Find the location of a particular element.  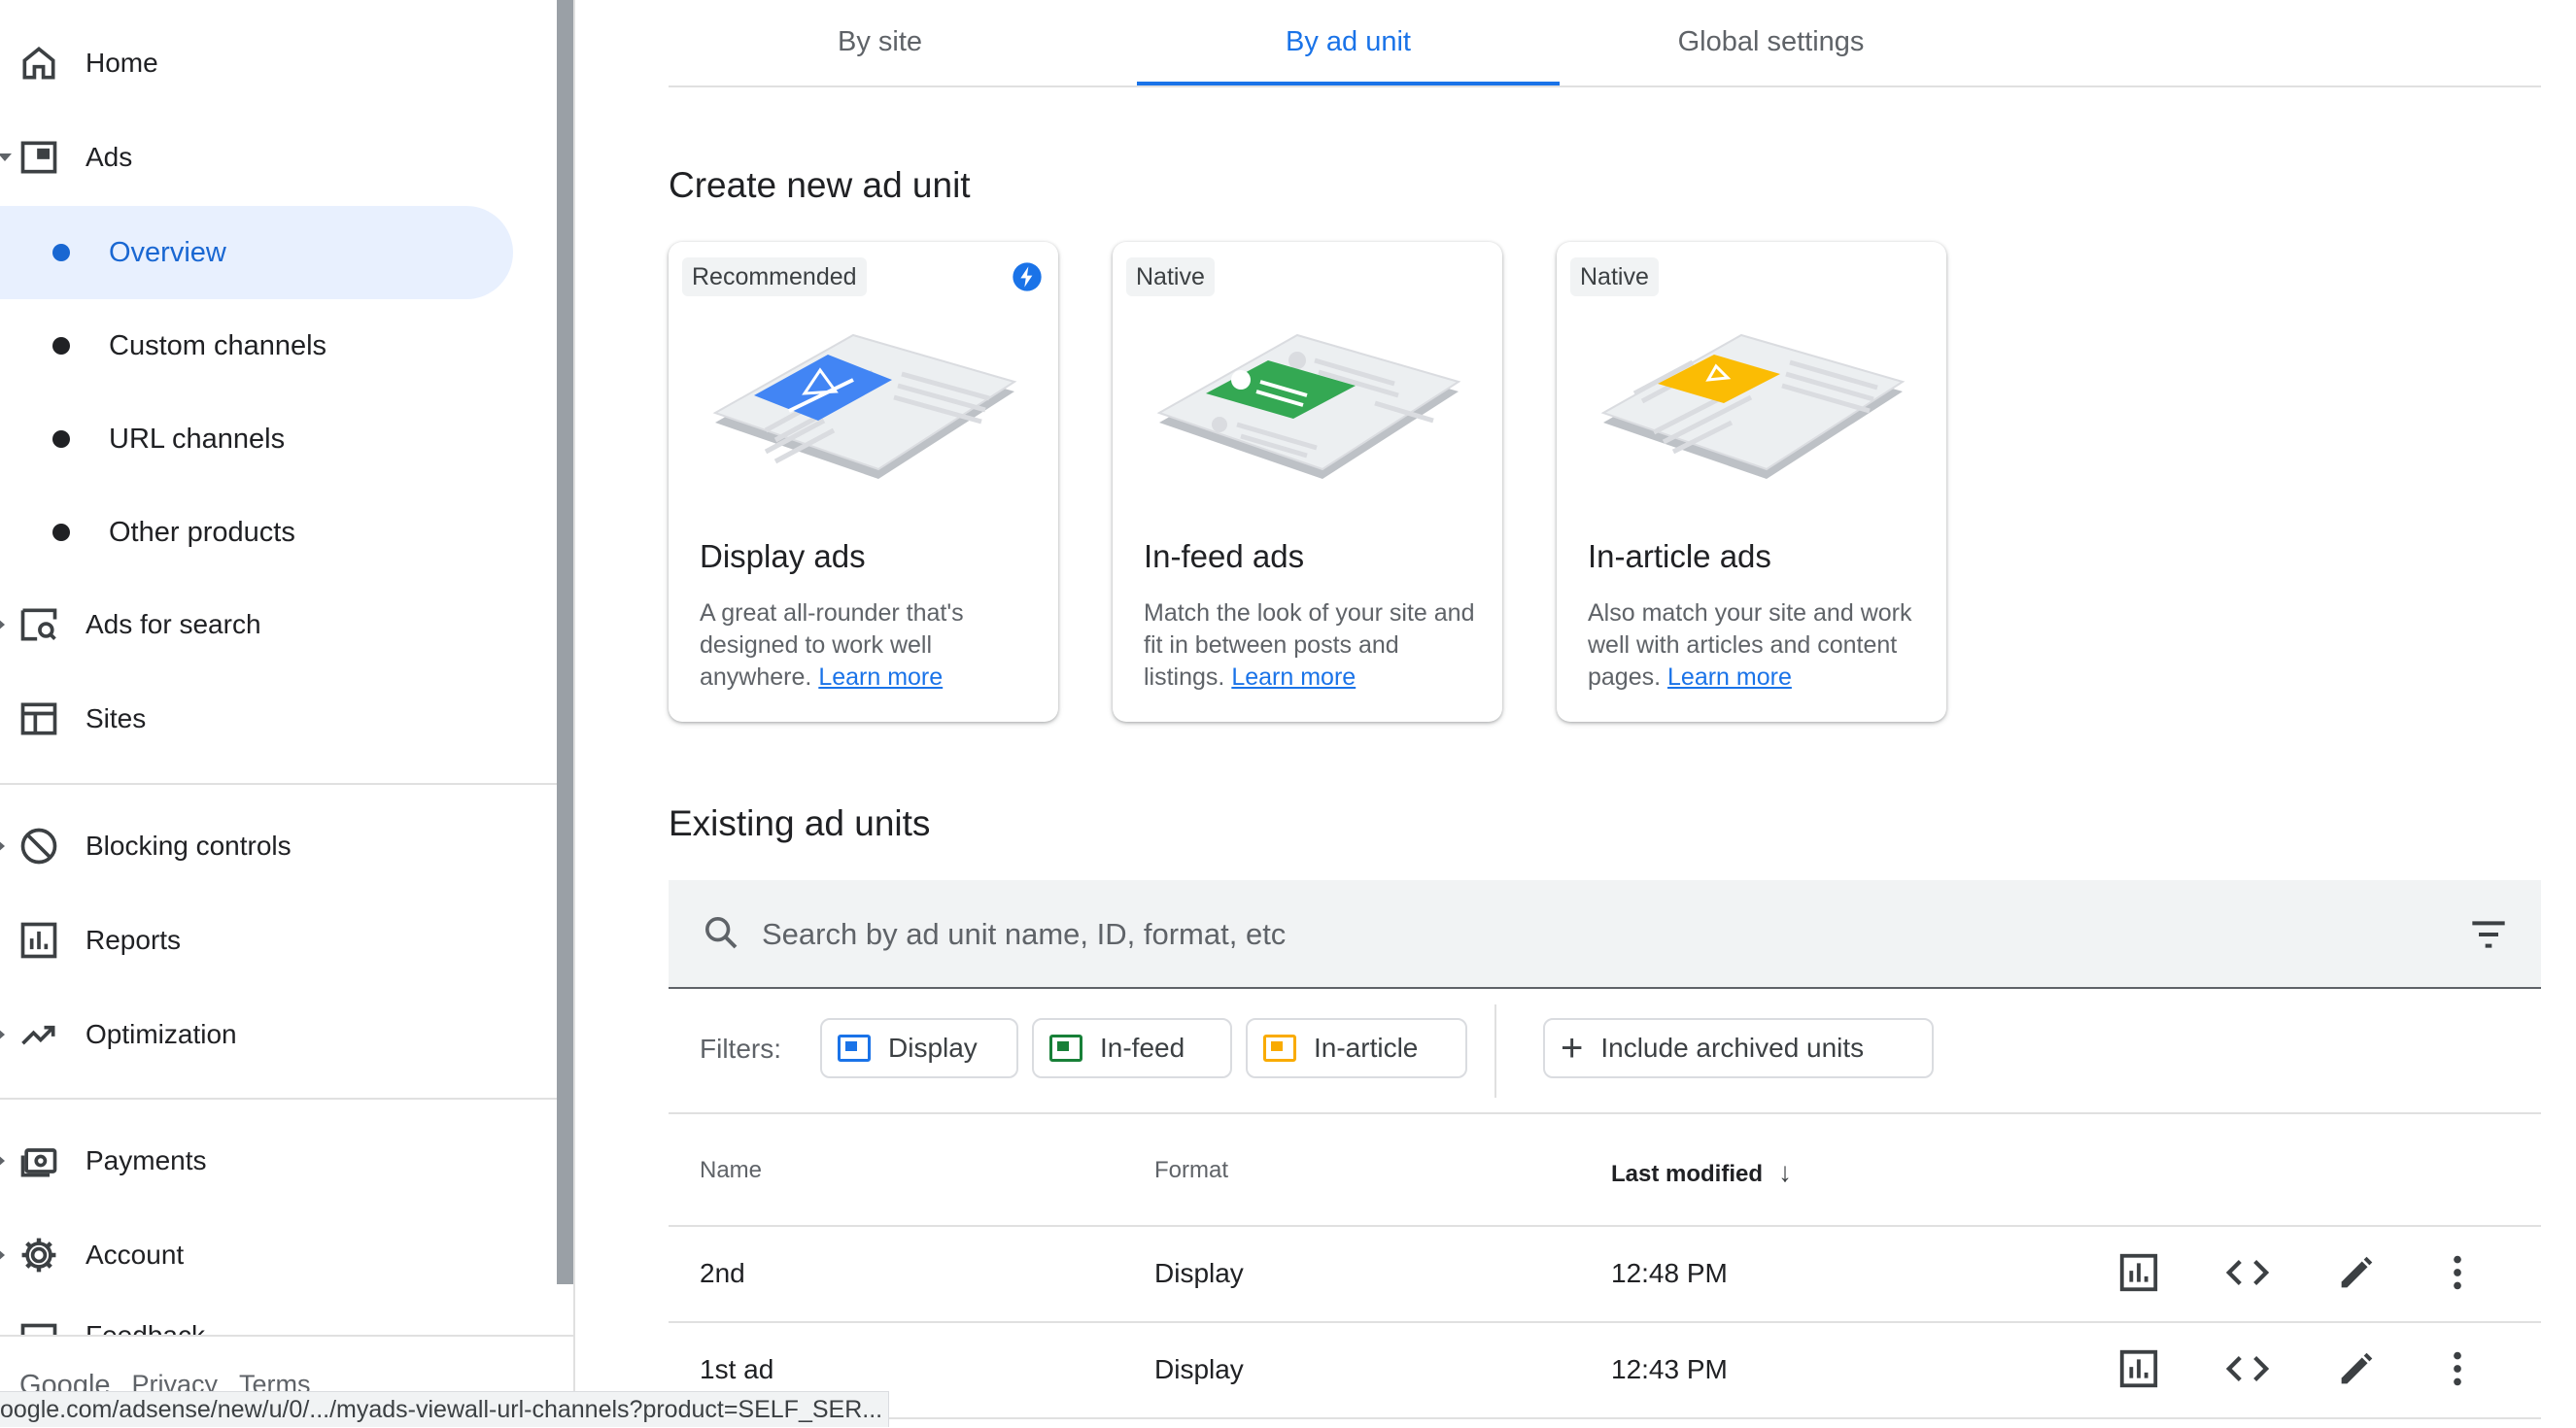

filter-list-icon is located at coordinates (2488, 934).